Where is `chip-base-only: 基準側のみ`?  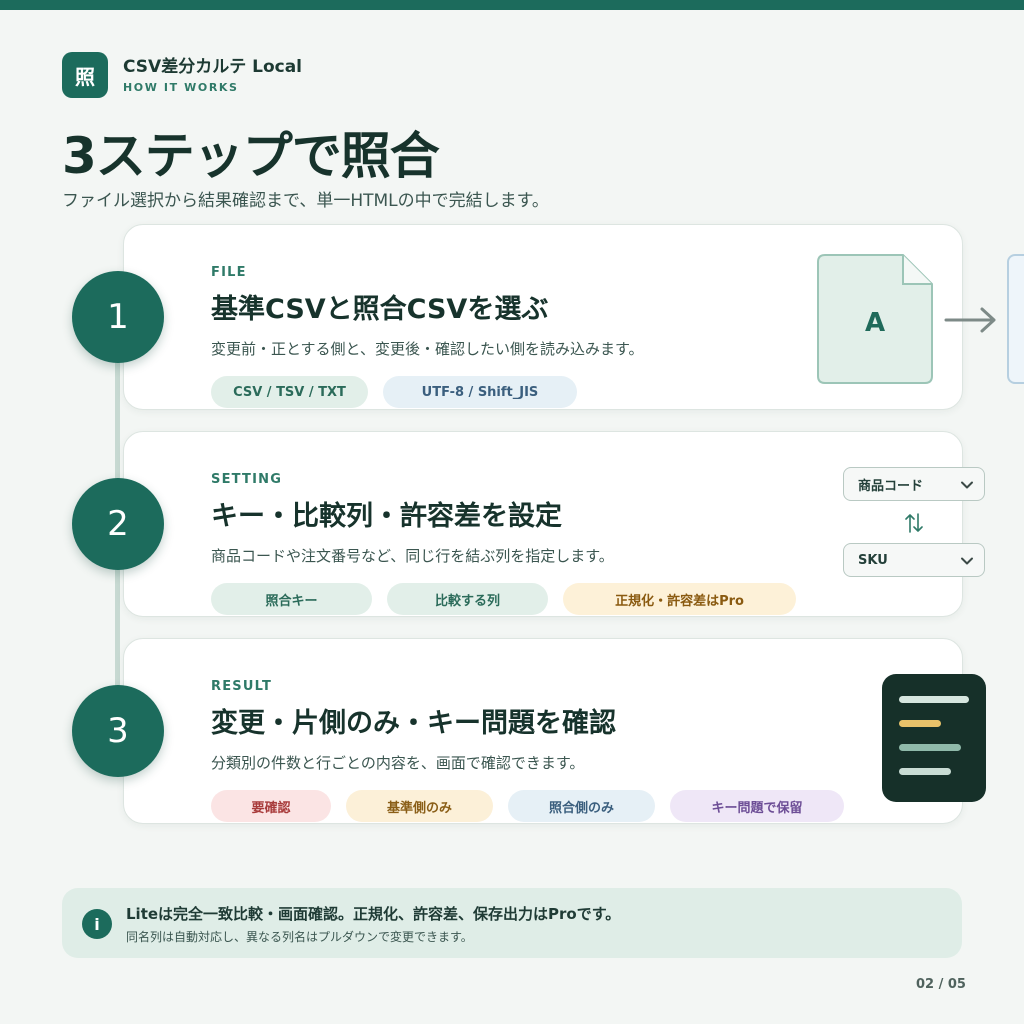
chip-base-only: 基準側のみ is located at coordinates (419, 806).